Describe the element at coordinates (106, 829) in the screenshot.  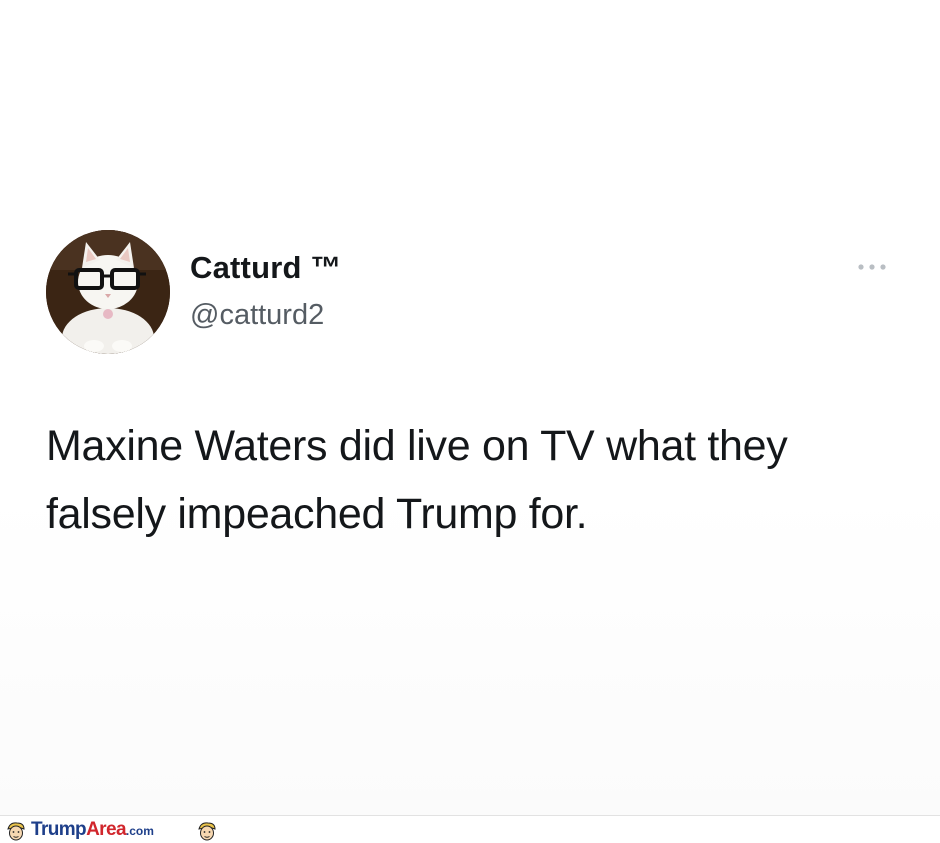
I see `watermark-brand-part2: Area` at that location.